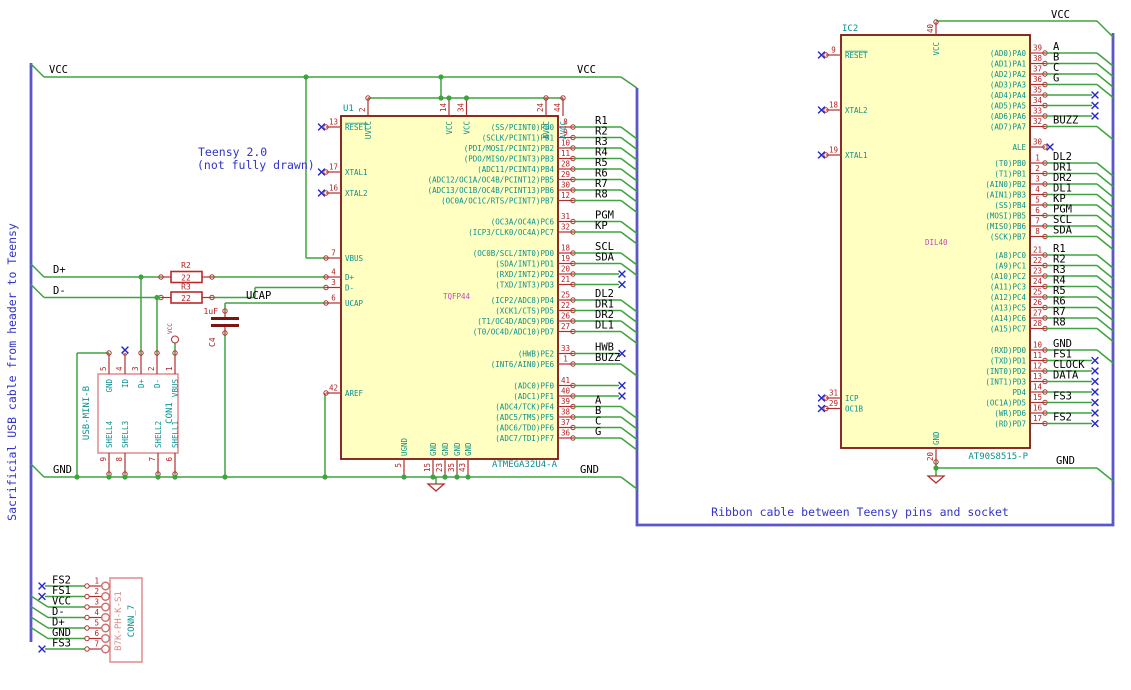 The height and width of the screenshot is (690, 1131). What do you see at coordinates (601, 226) in the screenshot?
I see `net-label-kp: KP` at bounding box center [601, 226].